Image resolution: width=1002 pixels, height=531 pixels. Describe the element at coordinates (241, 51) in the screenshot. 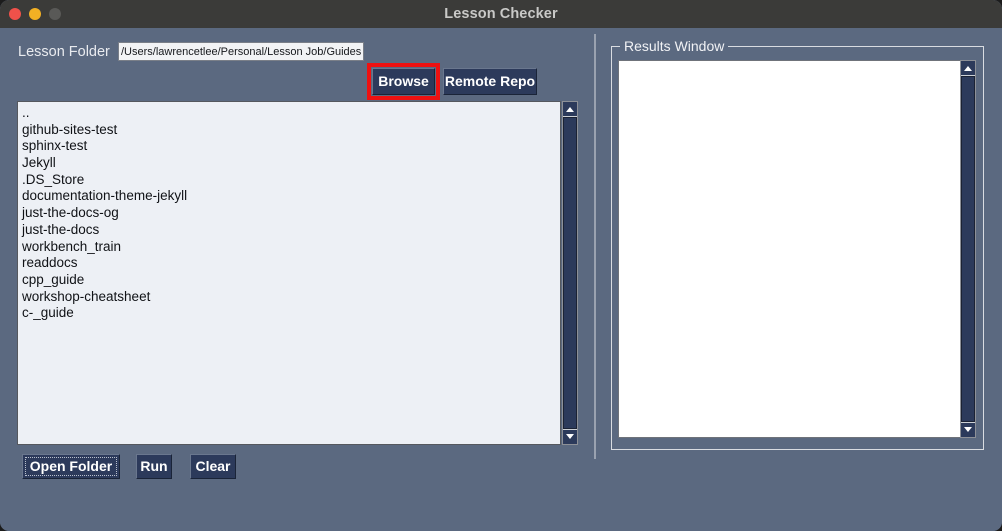

I see `lesson-folder-path-input` at that location.